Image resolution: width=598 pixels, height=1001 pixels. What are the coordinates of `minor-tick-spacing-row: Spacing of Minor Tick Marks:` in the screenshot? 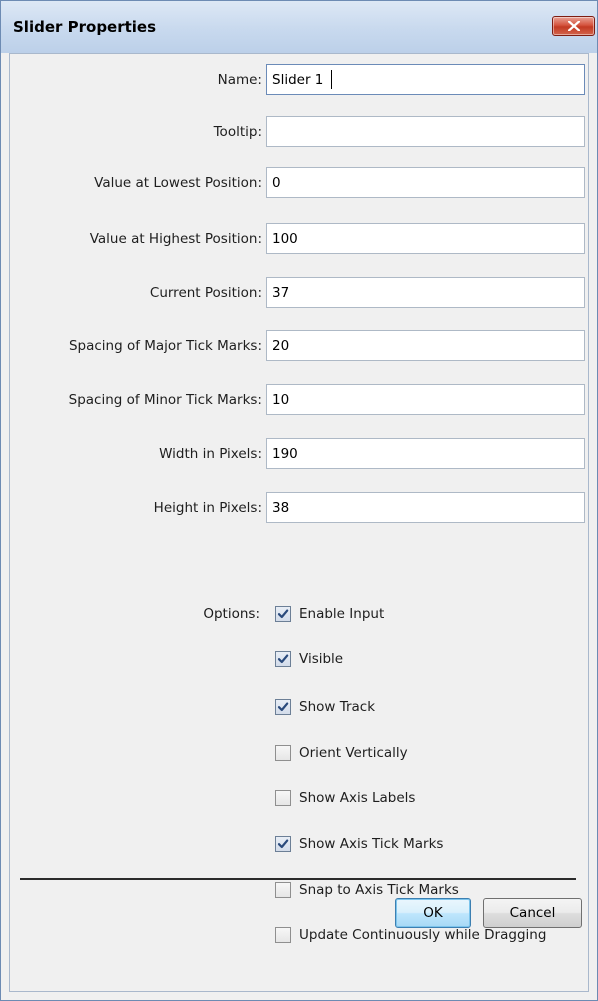 It's located at (300, 400).